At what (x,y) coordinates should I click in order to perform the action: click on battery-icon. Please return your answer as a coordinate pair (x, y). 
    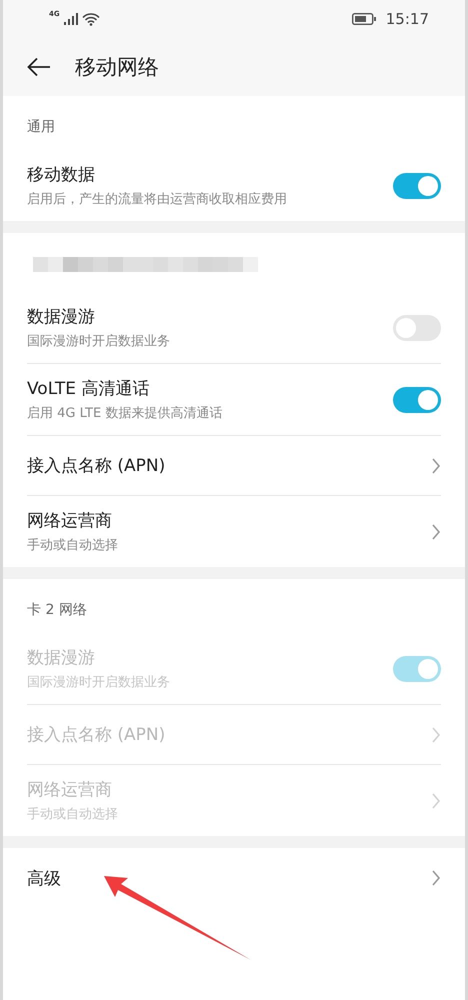
    Looking at the image, I should click on (364, 19).